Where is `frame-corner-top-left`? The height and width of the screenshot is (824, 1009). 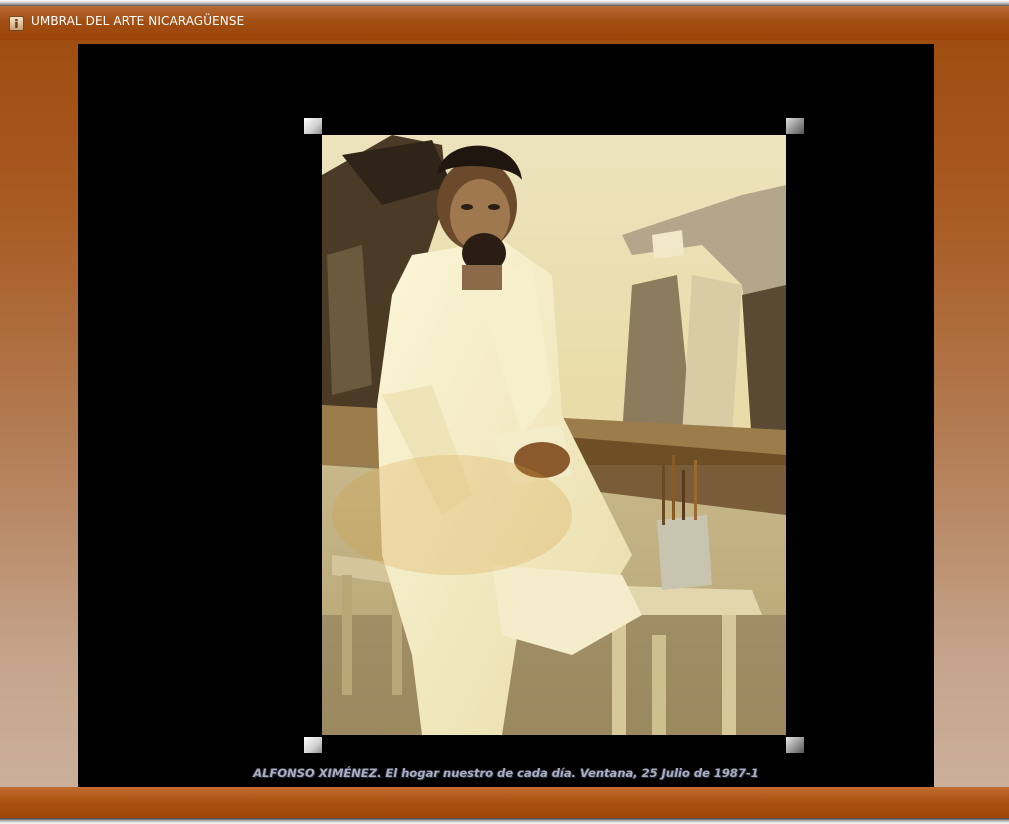
frame-corner-top-left is located at coordinates (313, 126).